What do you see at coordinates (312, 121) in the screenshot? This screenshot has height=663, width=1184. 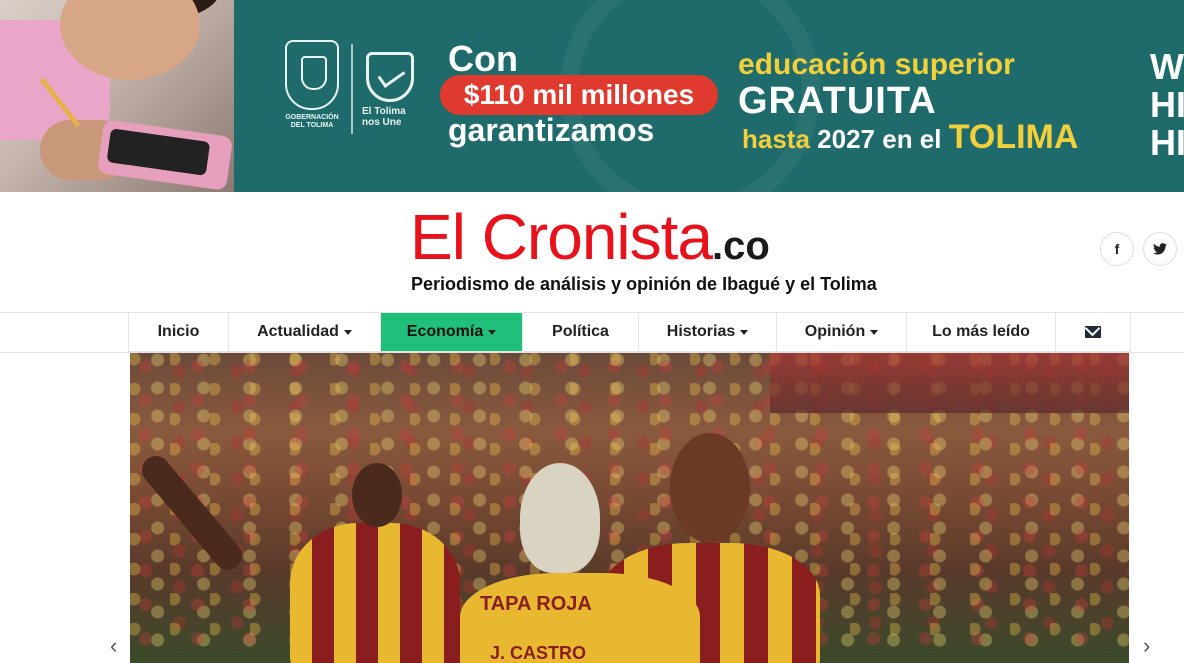 I see `seal-text: GOBERNACIÓN DEL TOLIMA` at bounding box center [312, 121].